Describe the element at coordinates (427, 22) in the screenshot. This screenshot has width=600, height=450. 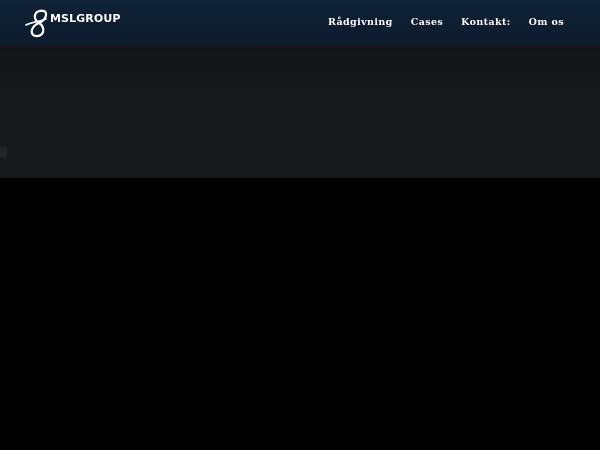
I see `nav-item-cases: Cases` at that location.